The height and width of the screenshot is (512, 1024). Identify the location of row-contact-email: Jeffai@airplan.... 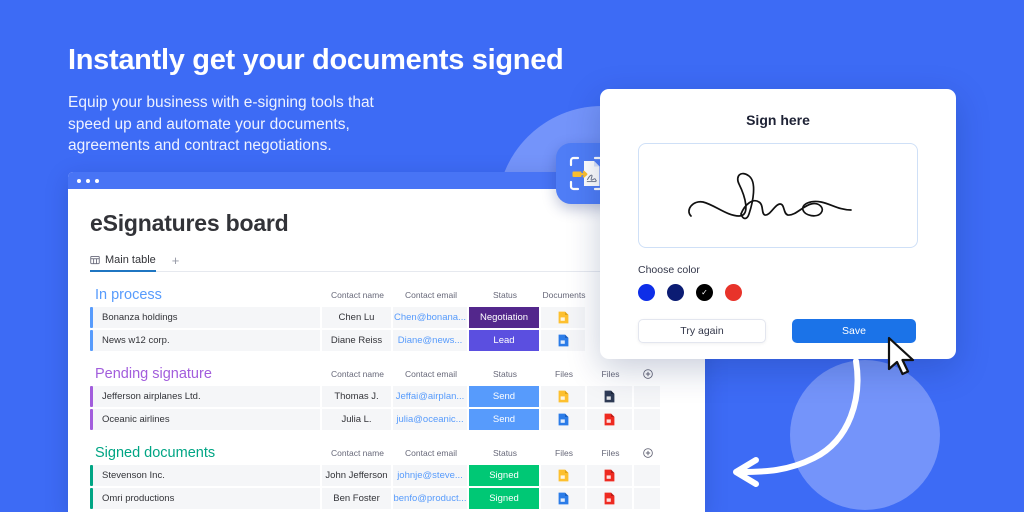
(431, 396).